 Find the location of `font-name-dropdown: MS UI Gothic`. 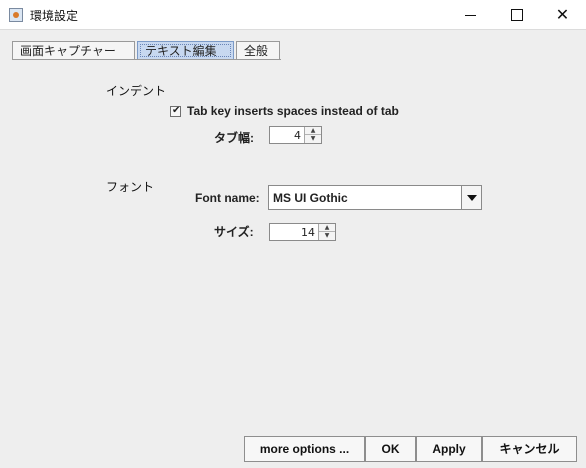

font-name-dropdown: MS UI Gothic is located at coordinates (375, 197).